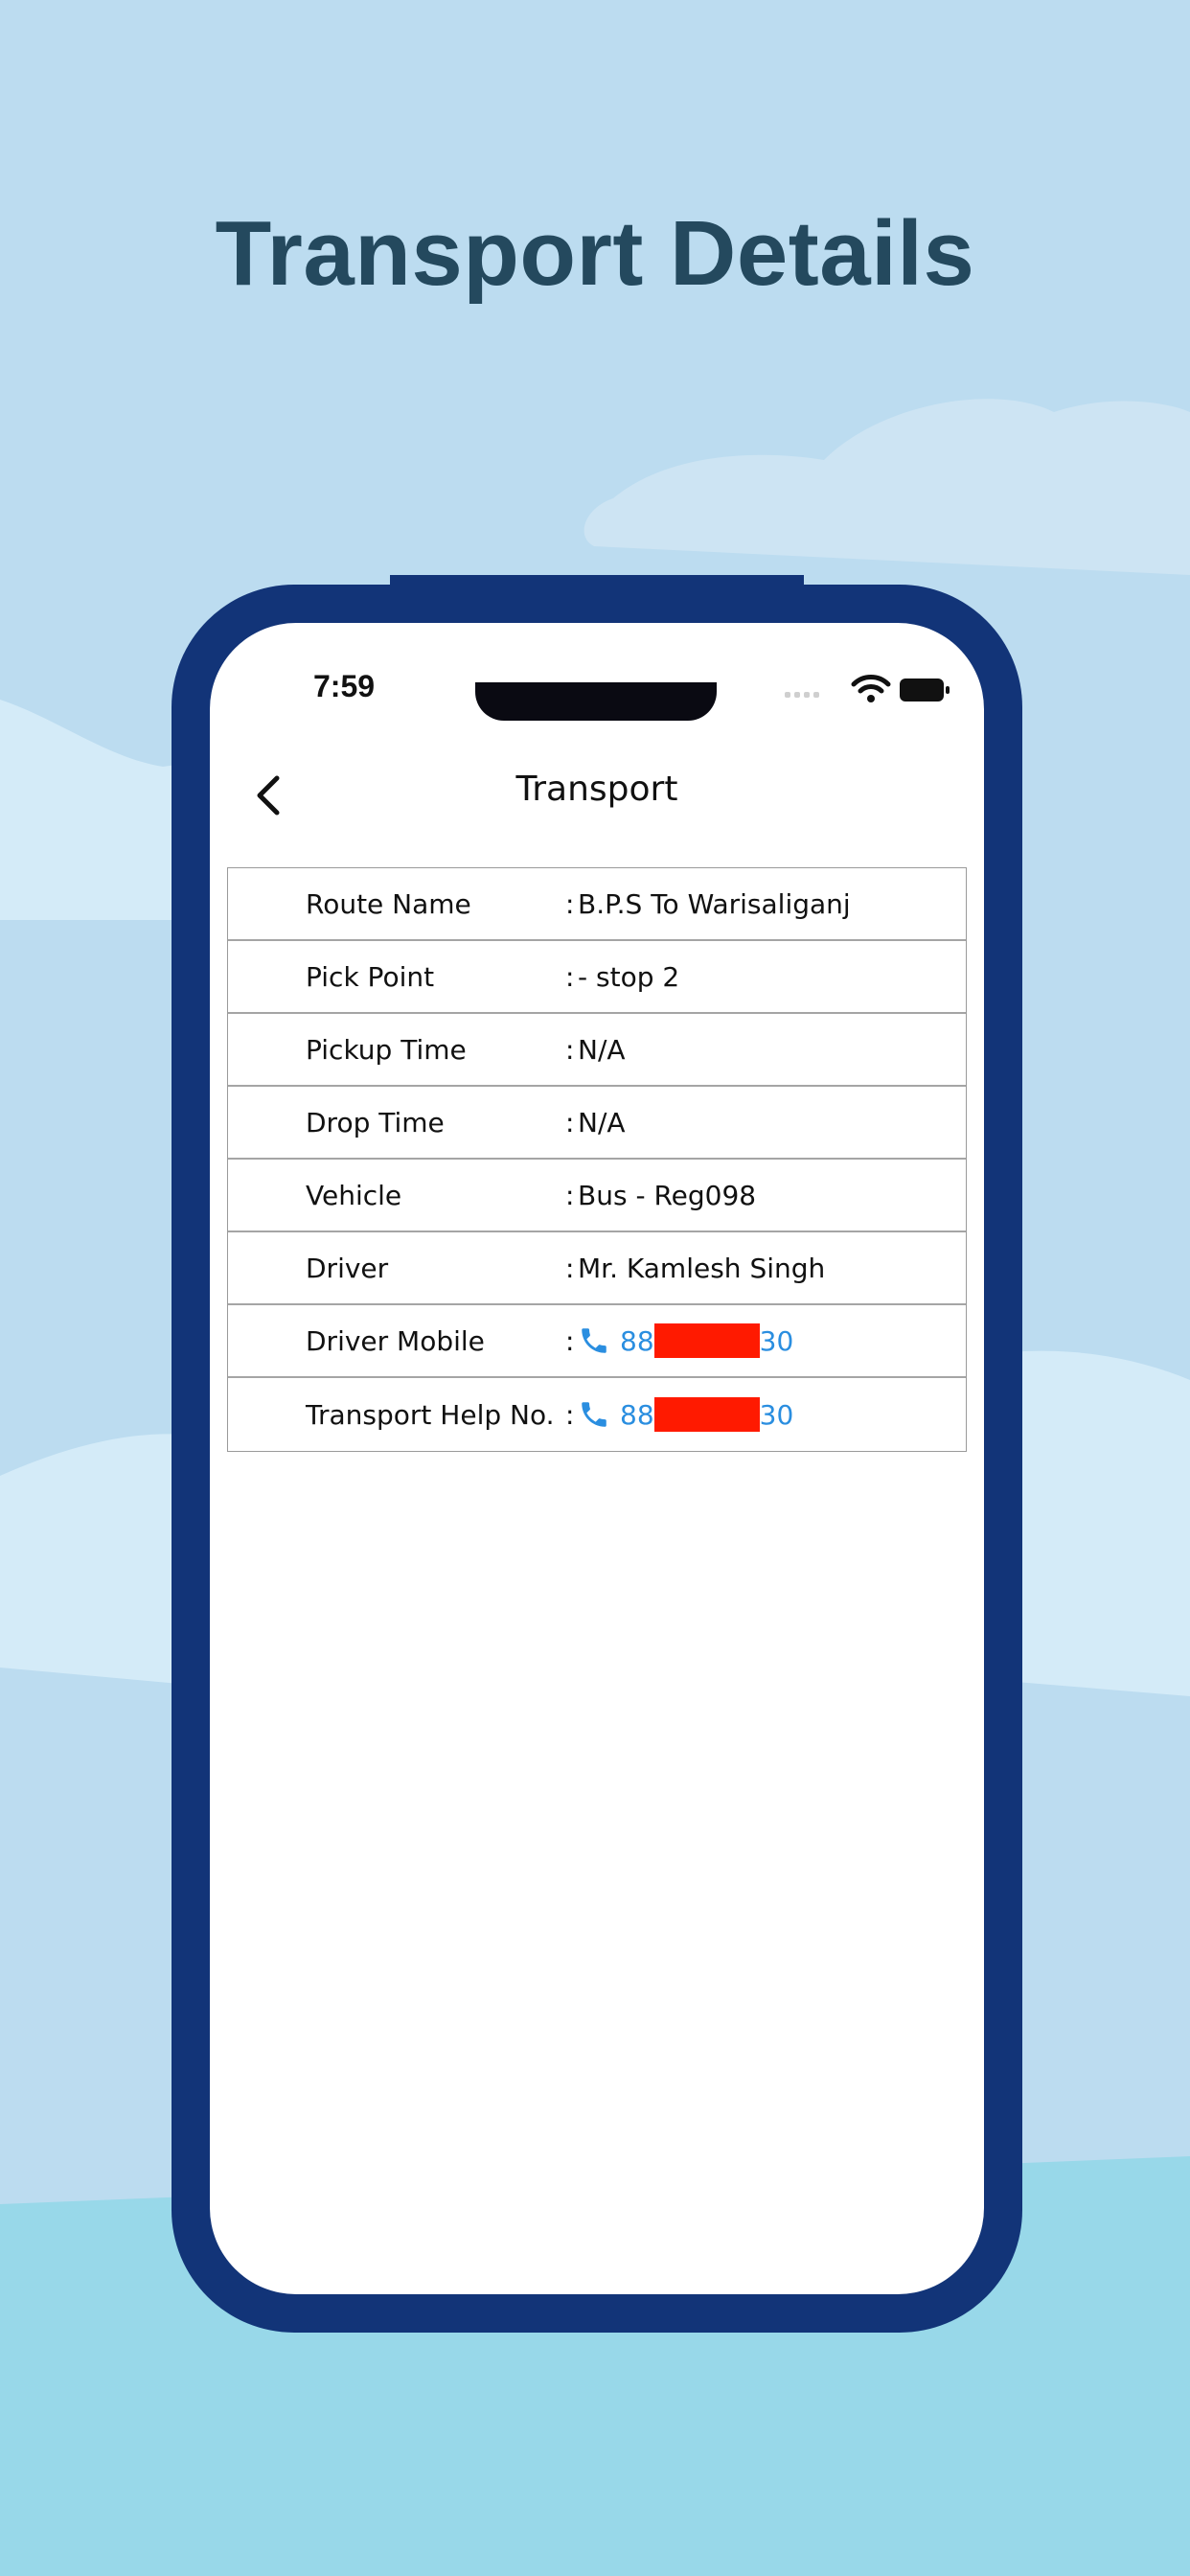  I want to click on table-row-vehicle: Vehicle : Bus - Reg098, so click(597, 1196).